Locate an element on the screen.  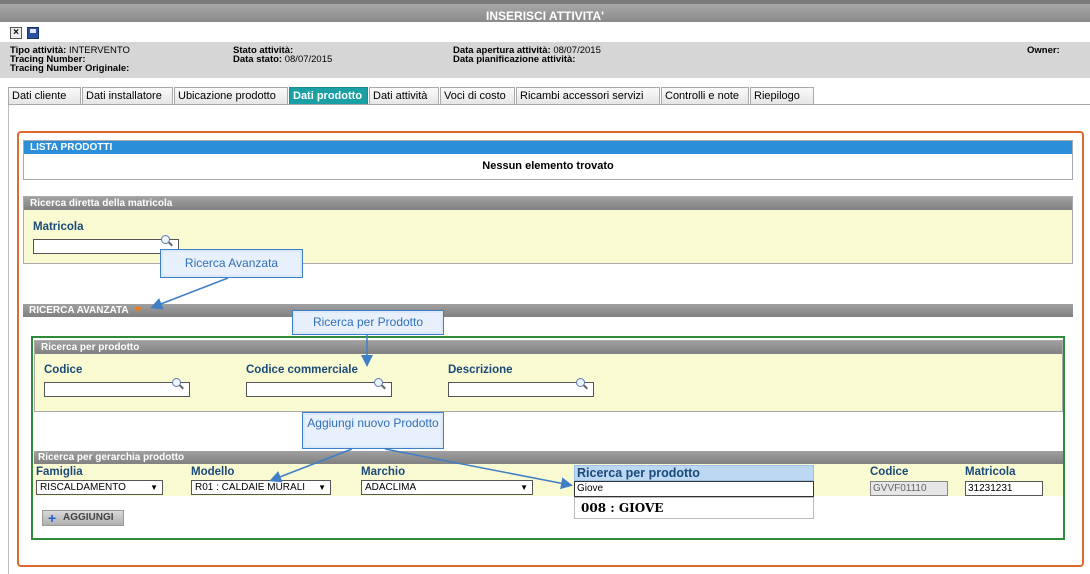
aggiungi-button: + AGGIUNGI is located at coordinates (83, 518).